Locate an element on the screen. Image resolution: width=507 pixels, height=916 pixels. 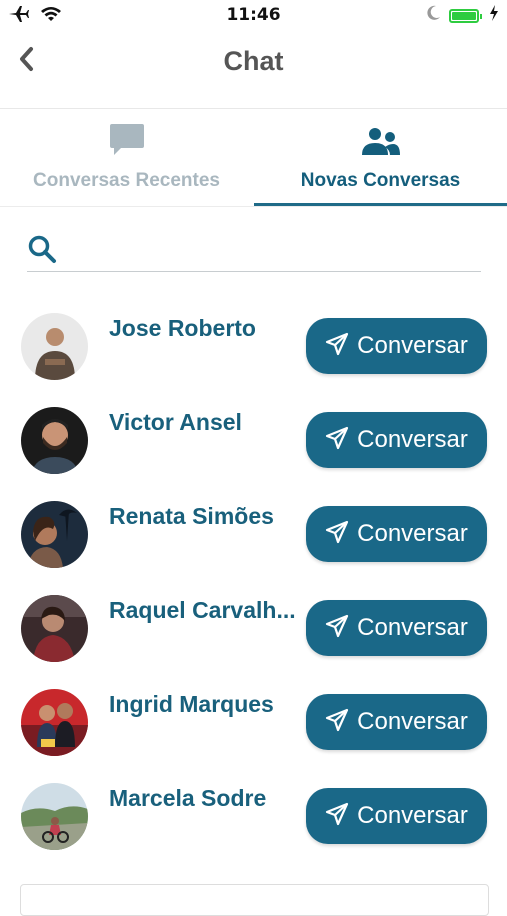
tab-conversas-recentes: Conversas Recentes is located at coordinates (126, 157).